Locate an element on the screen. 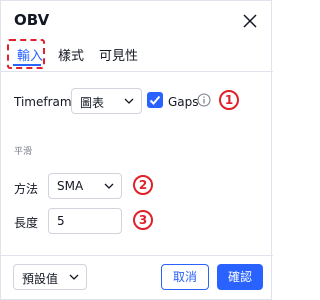 This screenshot has height=300, width=320. method-value: SMA is located at coordinates (70, 186).